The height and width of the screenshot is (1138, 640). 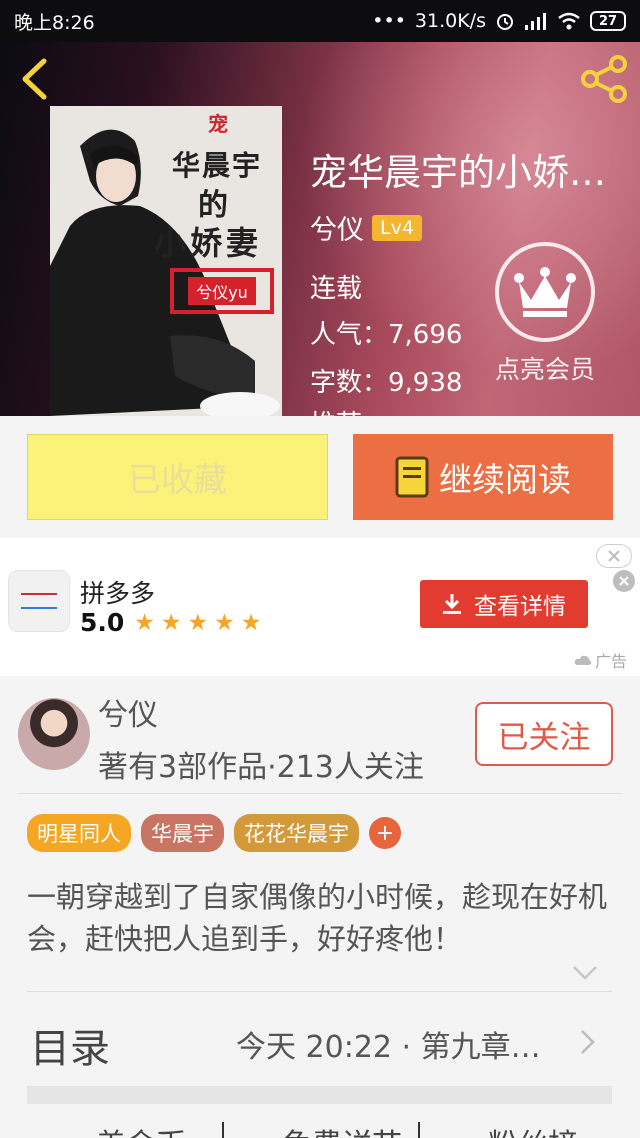 What do you see at coordinates (337, 227) in the screenshot?
I see `book-author: 兮仪` at bounding box center [337, 227].